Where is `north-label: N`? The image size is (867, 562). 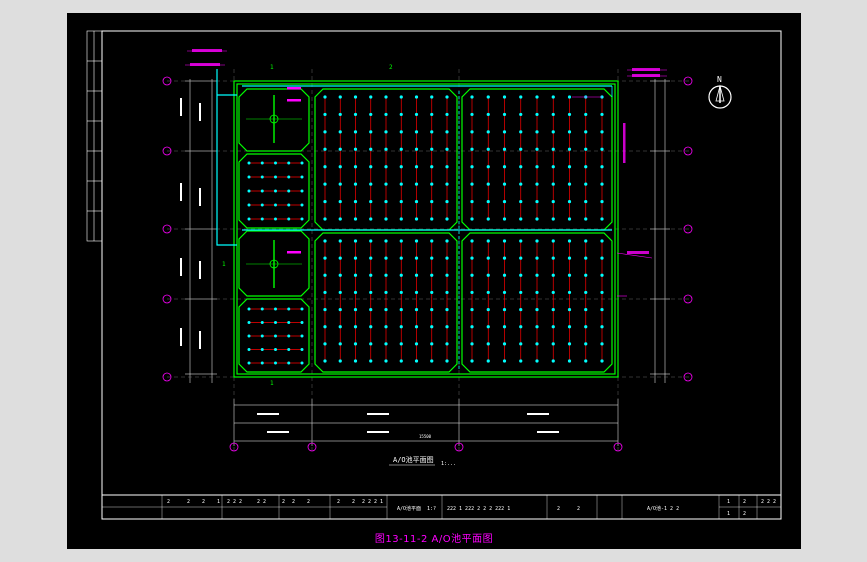 north-label: N is located at coordinates (719, 79).